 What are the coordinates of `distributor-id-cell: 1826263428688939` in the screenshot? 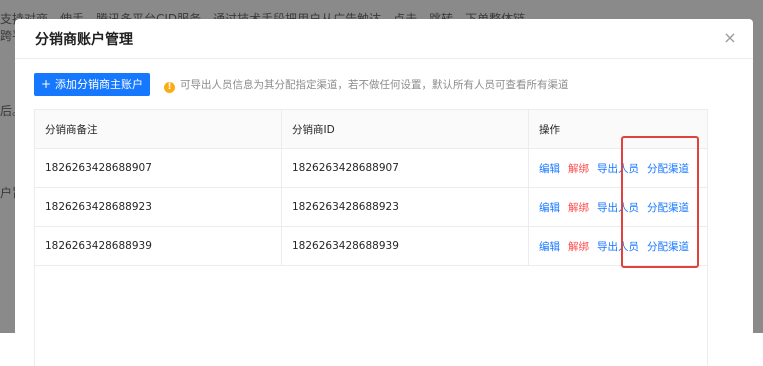 It's located at (405, 246).